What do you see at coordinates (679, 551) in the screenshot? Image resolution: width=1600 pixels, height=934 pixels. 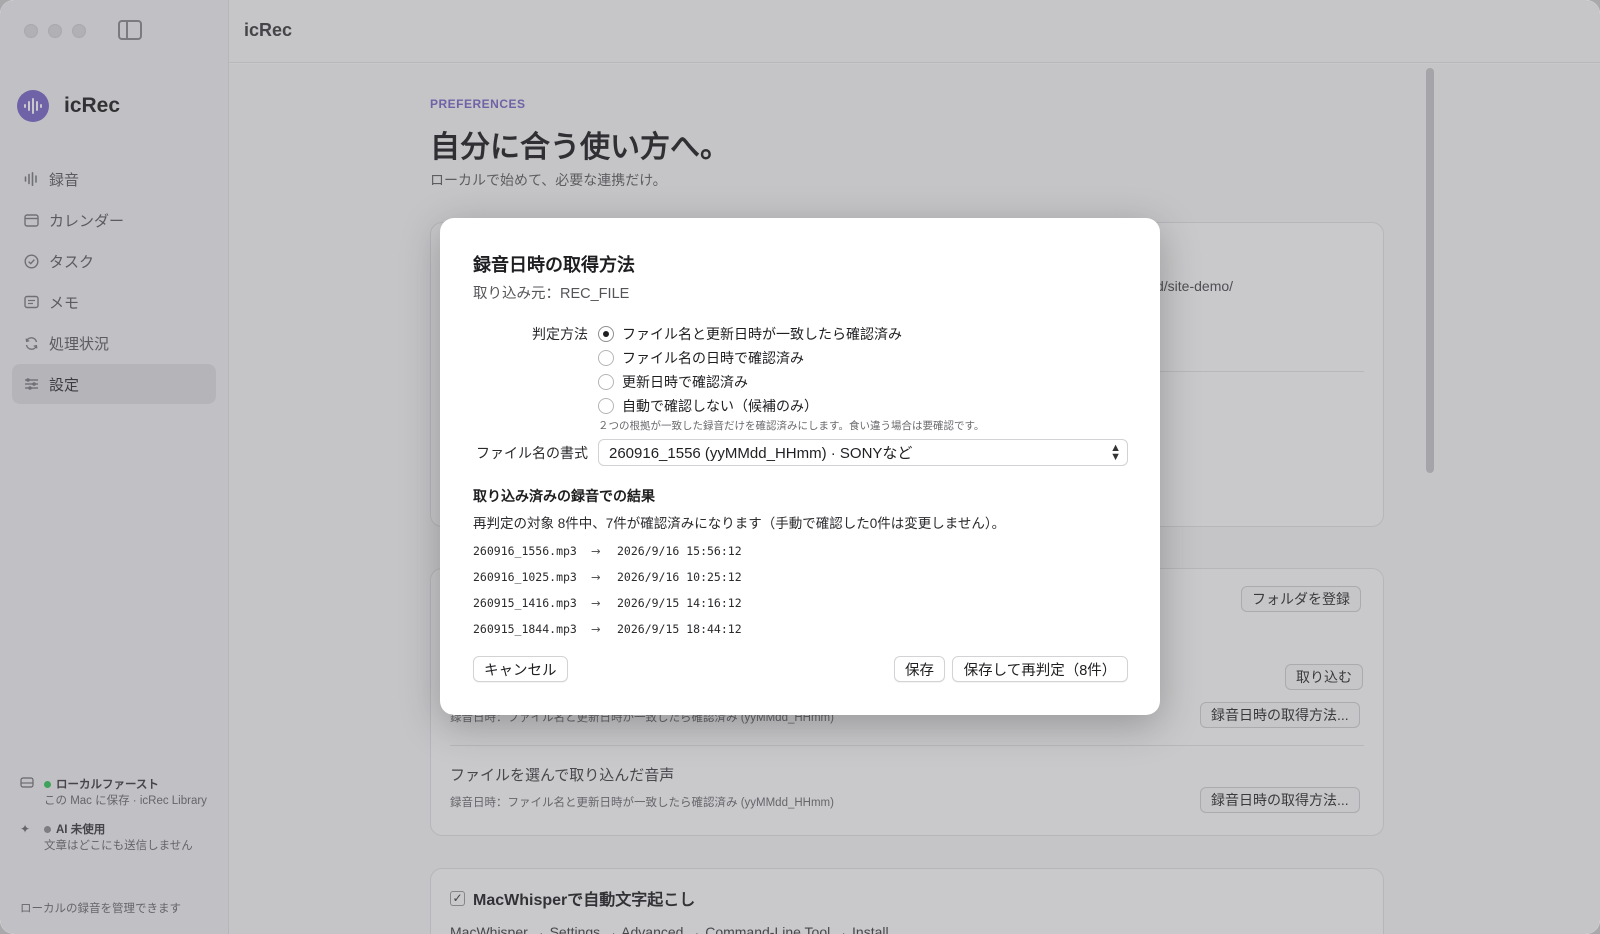 I see `result-date: 2026/9/16 15:56:12` at bounding box center [679, 551].